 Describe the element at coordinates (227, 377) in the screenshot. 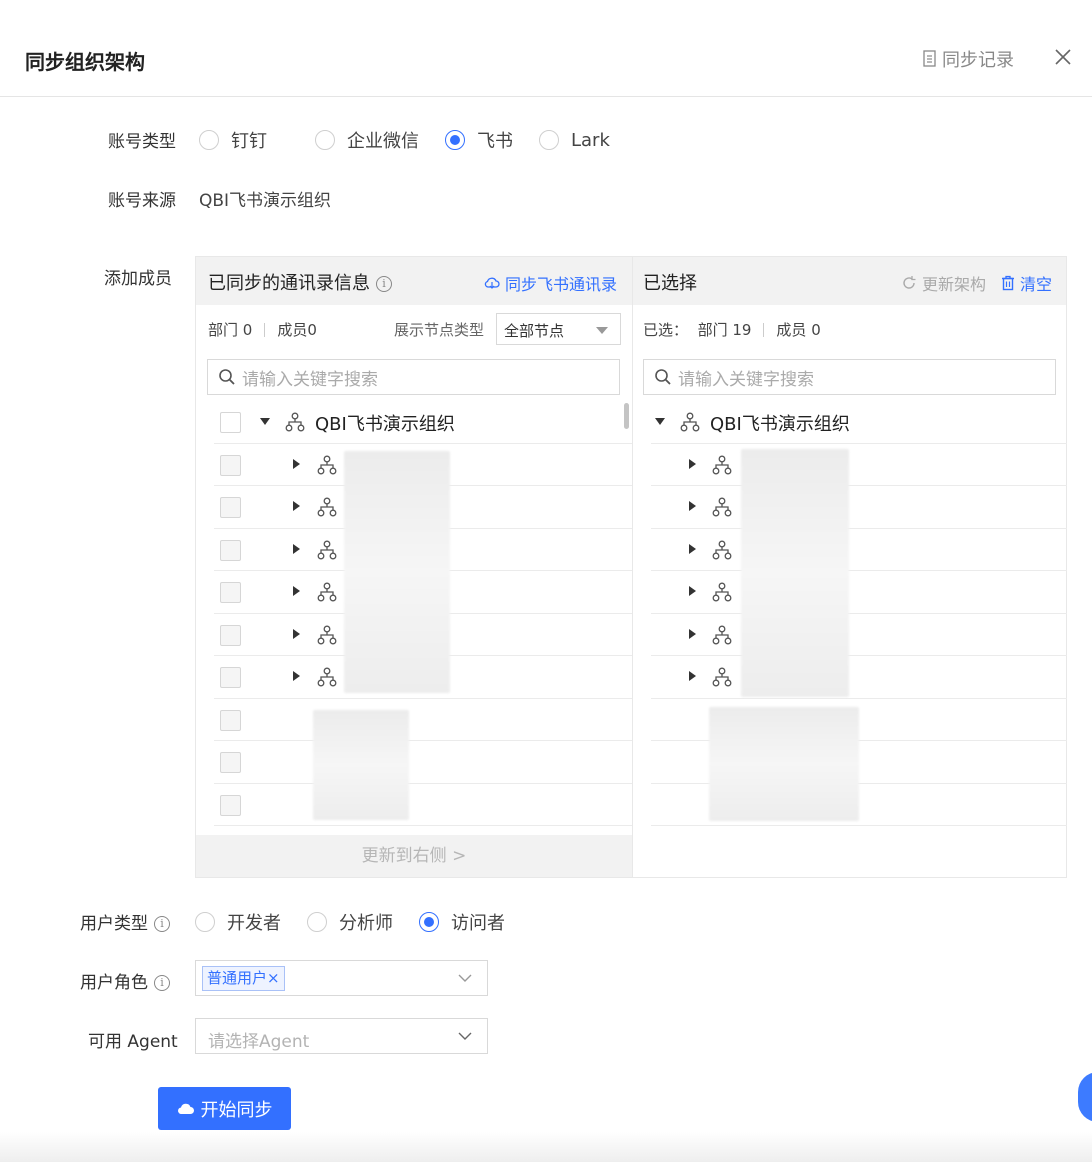

I see `search-icon` at that location.